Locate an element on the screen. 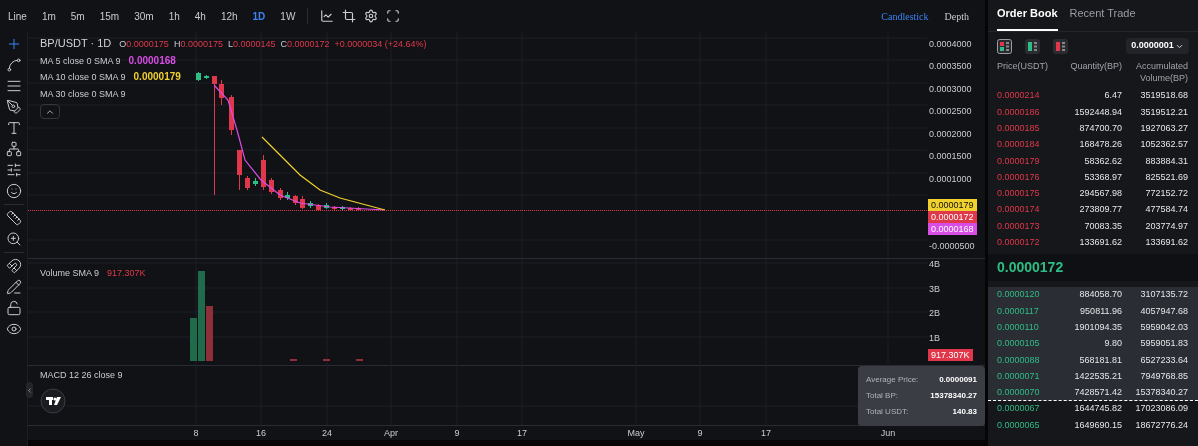 The image size is (1198, 446). volume-tick: 4B is located at coordinates (934, 264).